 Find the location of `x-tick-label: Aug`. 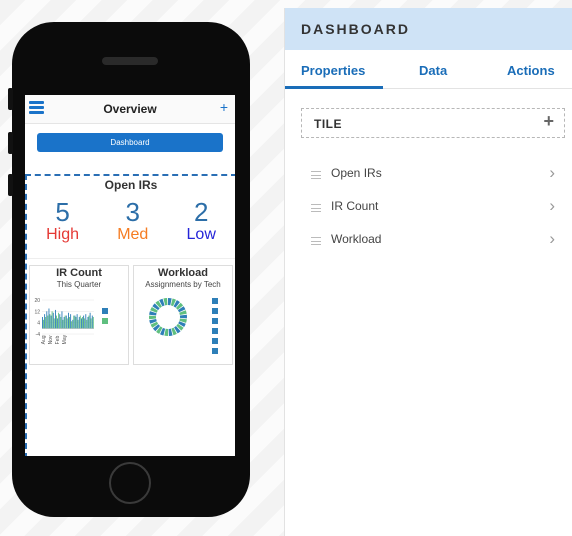

x-tick-label: Aug is located at coordinates (44, 339).